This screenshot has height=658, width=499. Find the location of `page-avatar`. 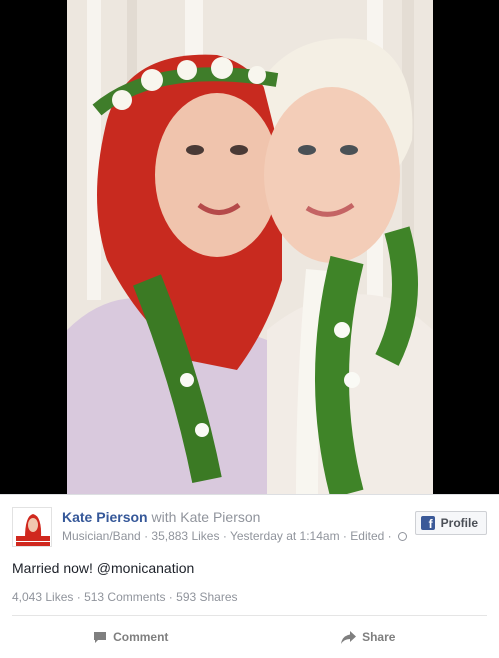

page-avatar is located at coordinates (32, 527).